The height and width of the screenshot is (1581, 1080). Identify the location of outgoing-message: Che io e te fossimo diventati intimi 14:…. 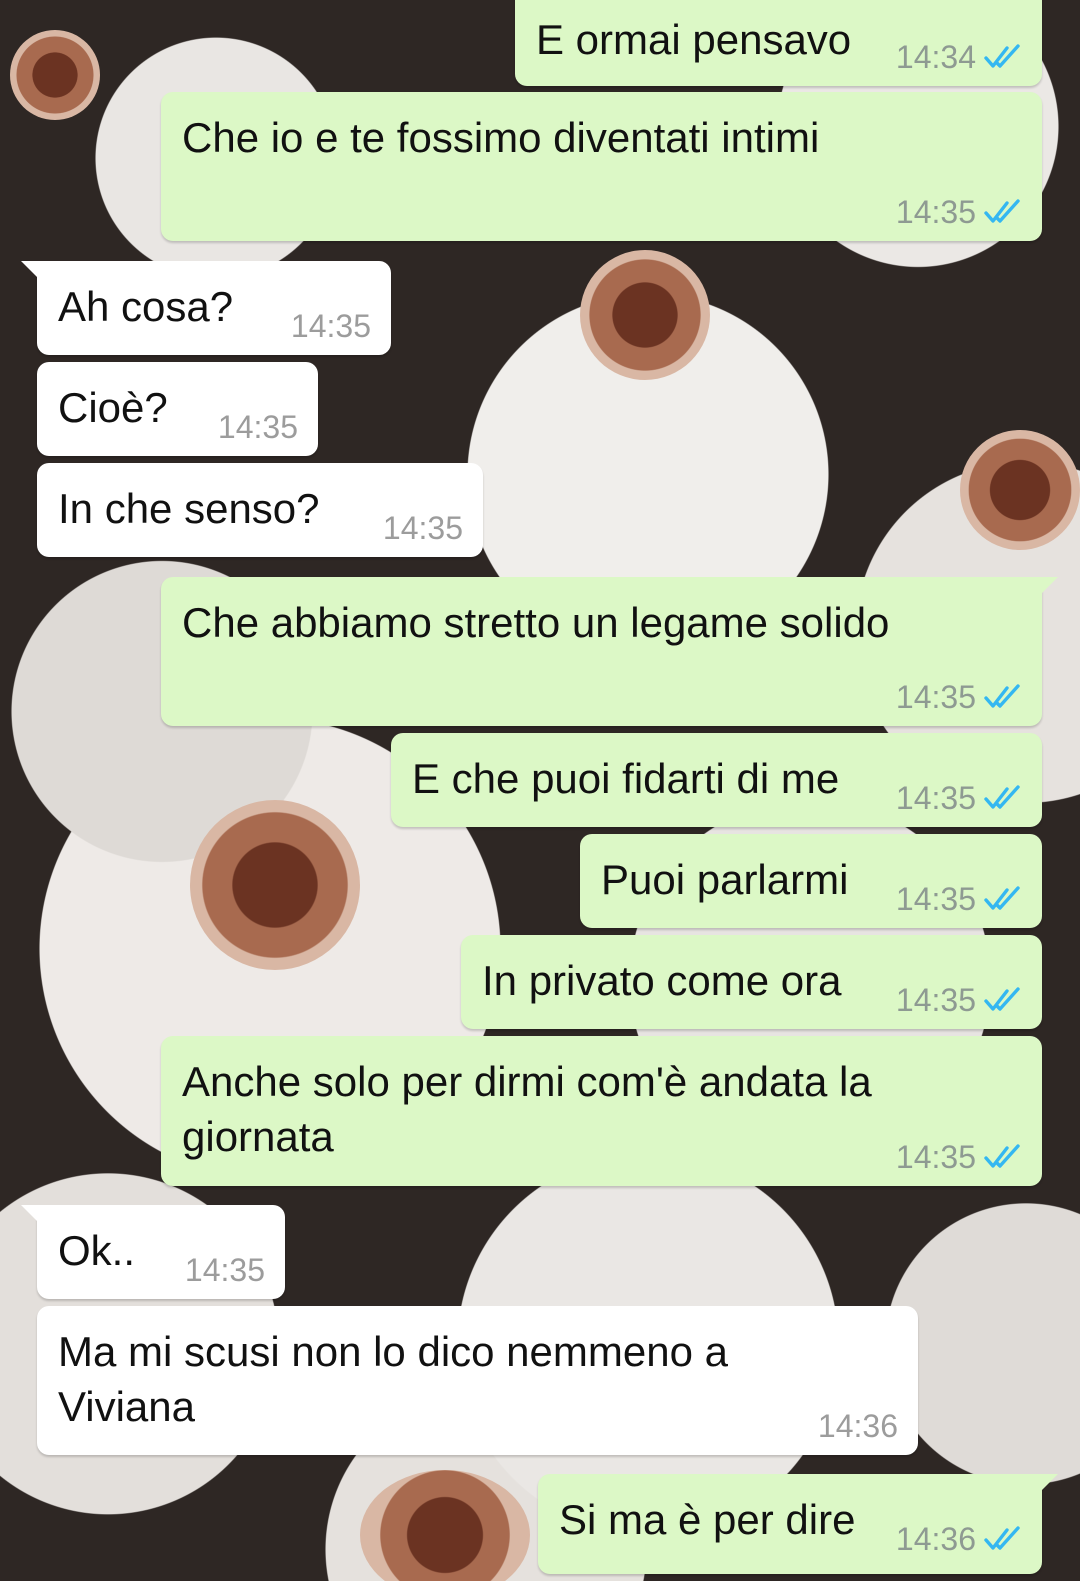
(601, 166).